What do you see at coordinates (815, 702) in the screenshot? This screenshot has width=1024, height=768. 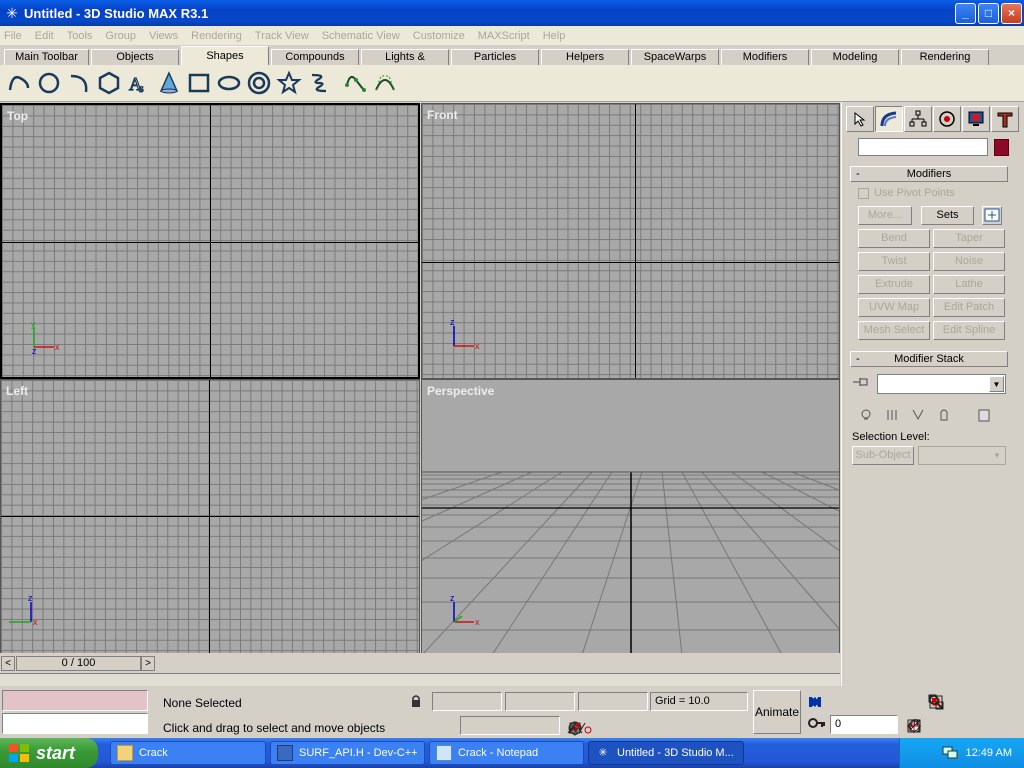 I see `go-to-end-icon` at bounding box center [815, 702].